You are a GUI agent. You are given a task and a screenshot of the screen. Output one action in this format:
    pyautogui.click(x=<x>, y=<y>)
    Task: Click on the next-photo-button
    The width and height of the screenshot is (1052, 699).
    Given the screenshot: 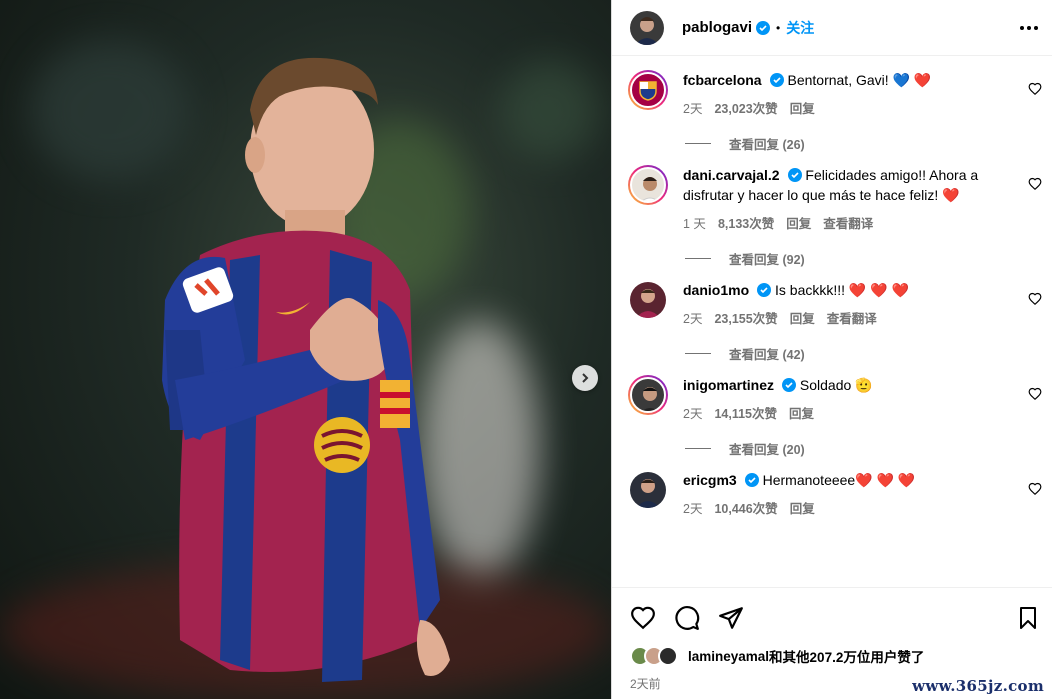 What is the action you would take?
    pyautogui.click(x=585, y=378)
    